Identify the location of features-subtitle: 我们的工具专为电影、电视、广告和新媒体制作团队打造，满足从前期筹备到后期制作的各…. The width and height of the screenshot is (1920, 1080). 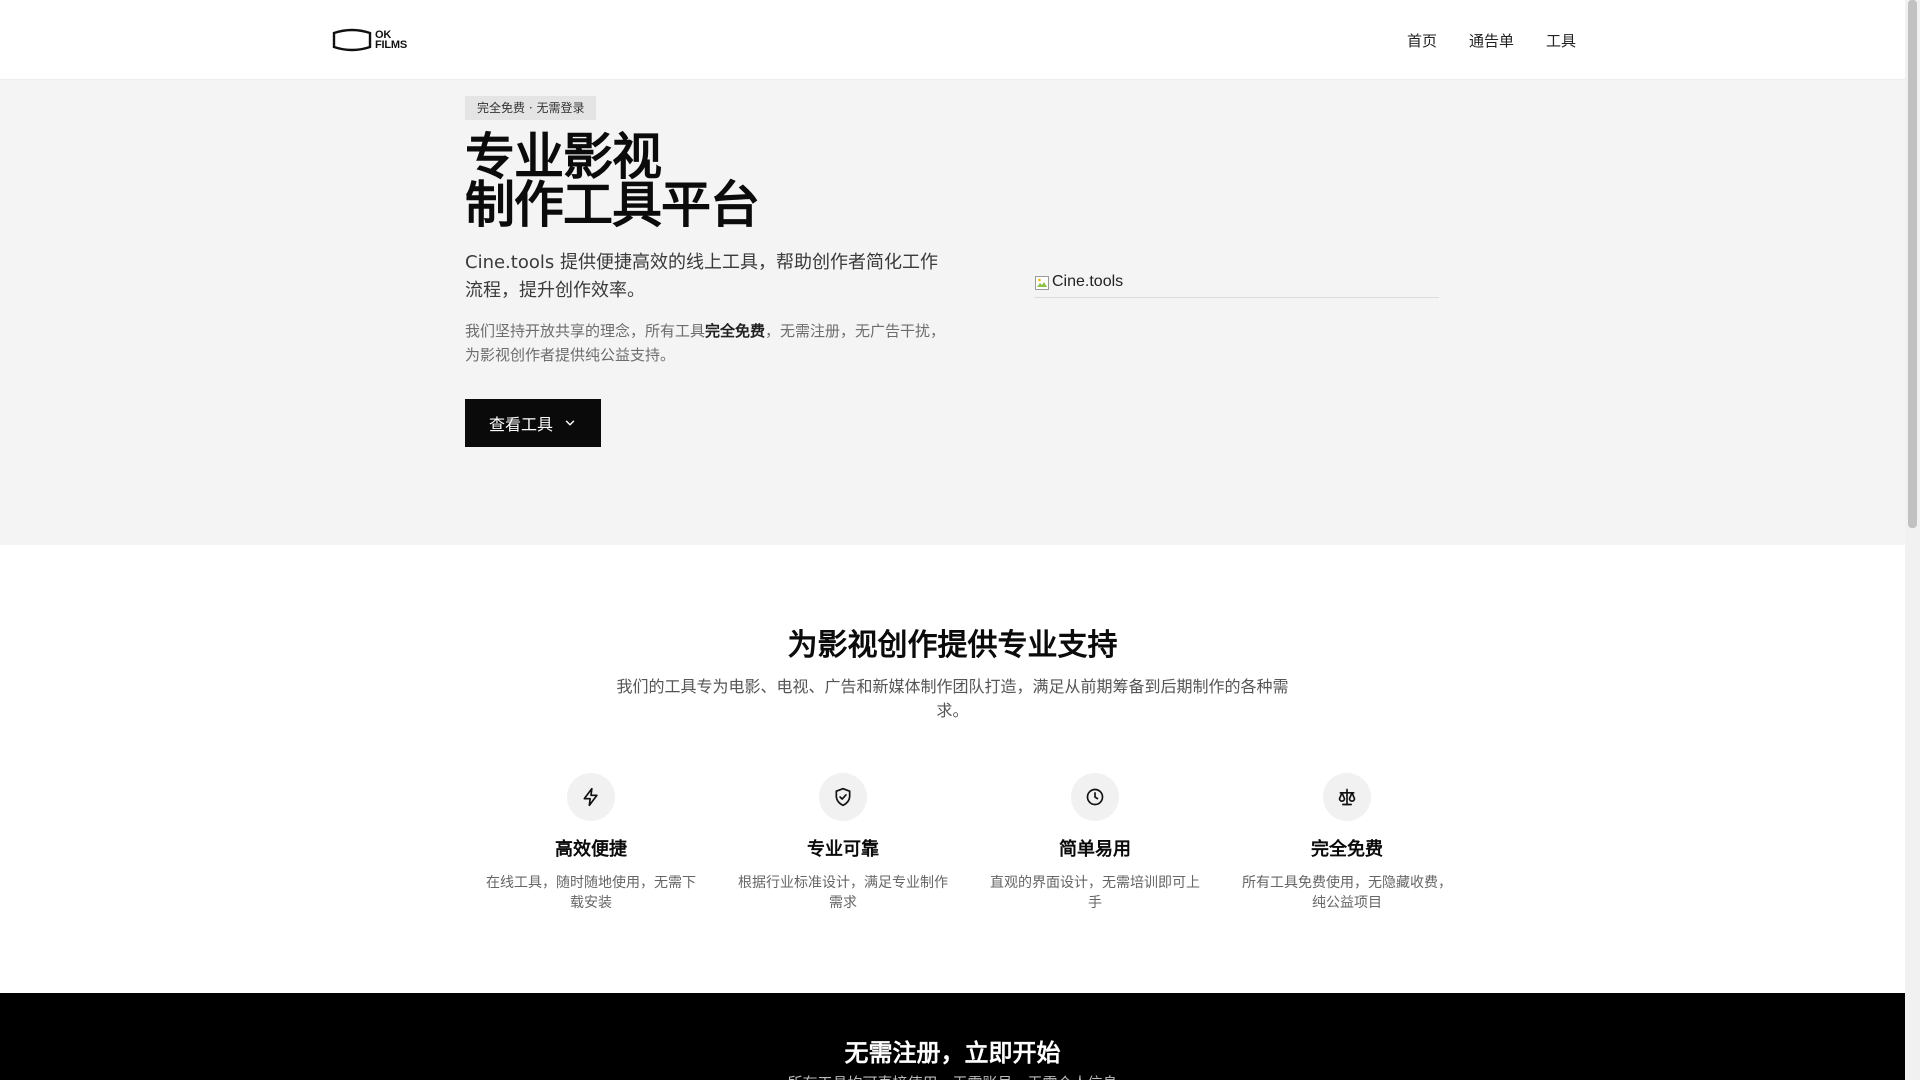
(952, 698).